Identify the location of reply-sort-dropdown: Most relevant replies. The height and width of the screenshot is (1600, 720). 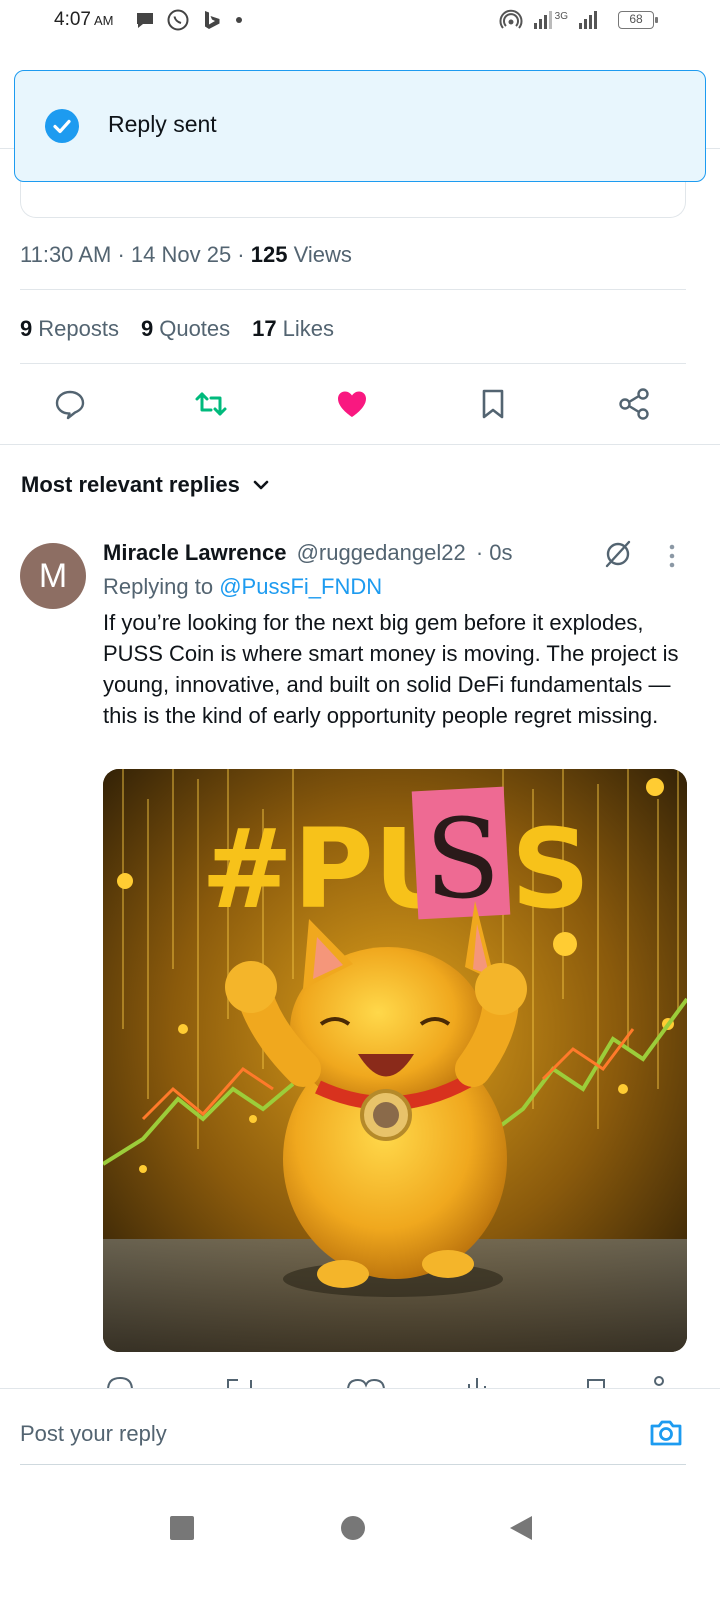
(146, 485).